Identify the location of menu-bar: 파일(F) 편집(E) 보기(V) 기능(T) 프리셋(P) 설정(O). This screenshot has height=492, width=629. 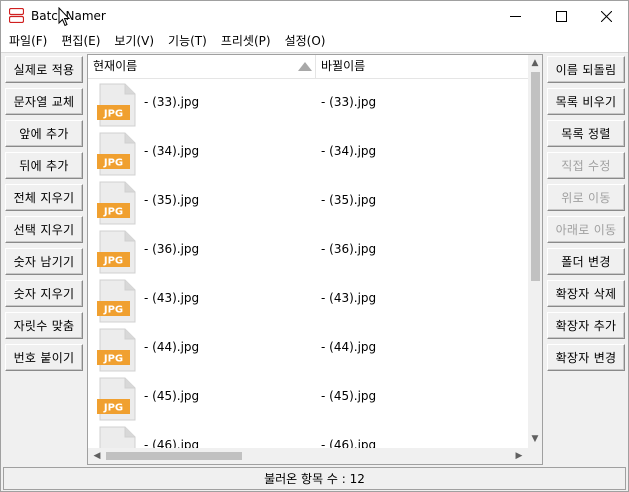
(314, 41).